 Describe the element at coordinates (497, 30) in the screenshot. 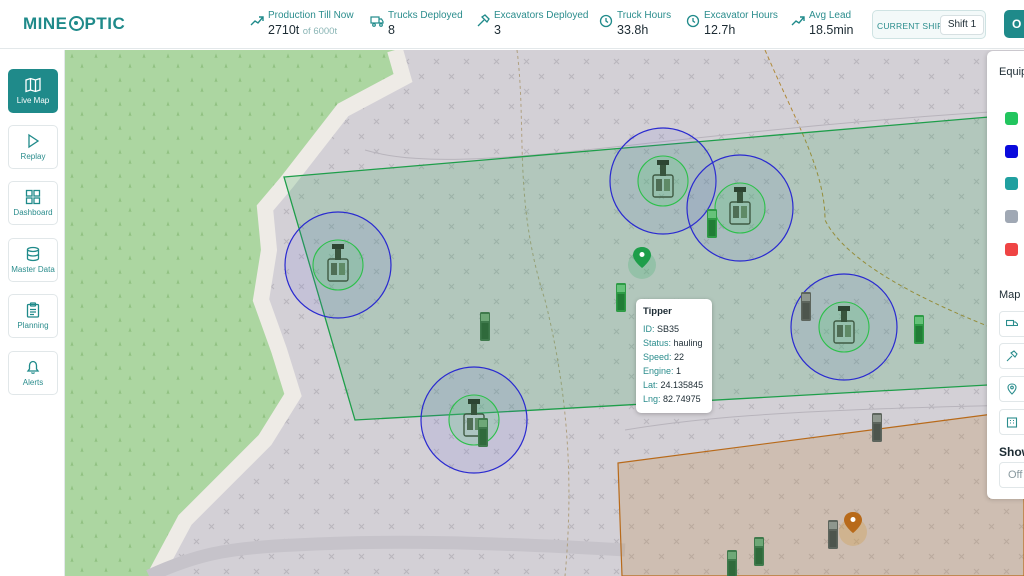

I see `stat-excavators-value: 3` at that location.